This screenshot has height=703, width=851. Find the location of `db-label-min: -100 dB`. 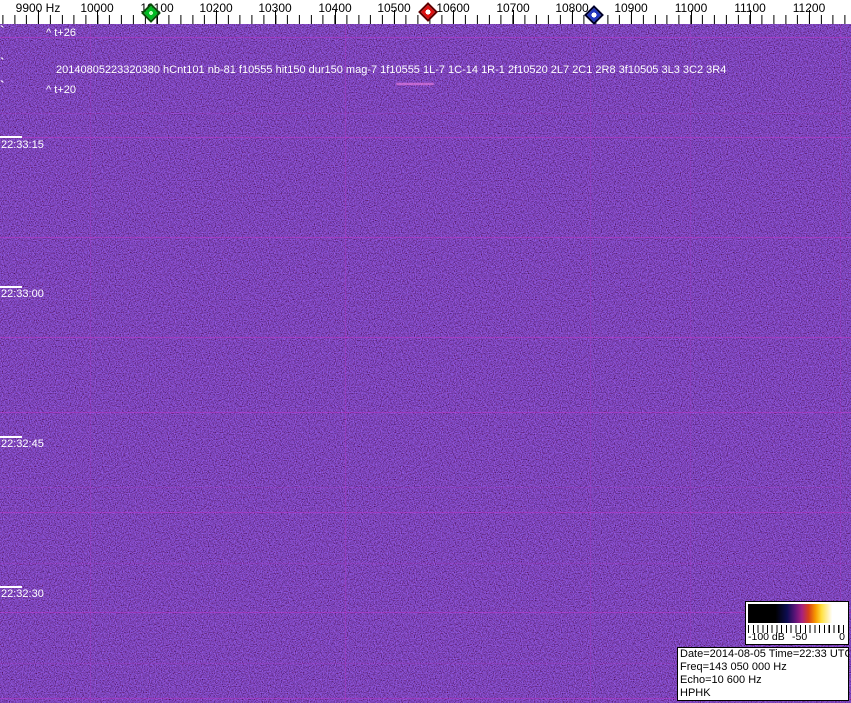

db-label-min: -100 dB is located at coordinates (766, 637).